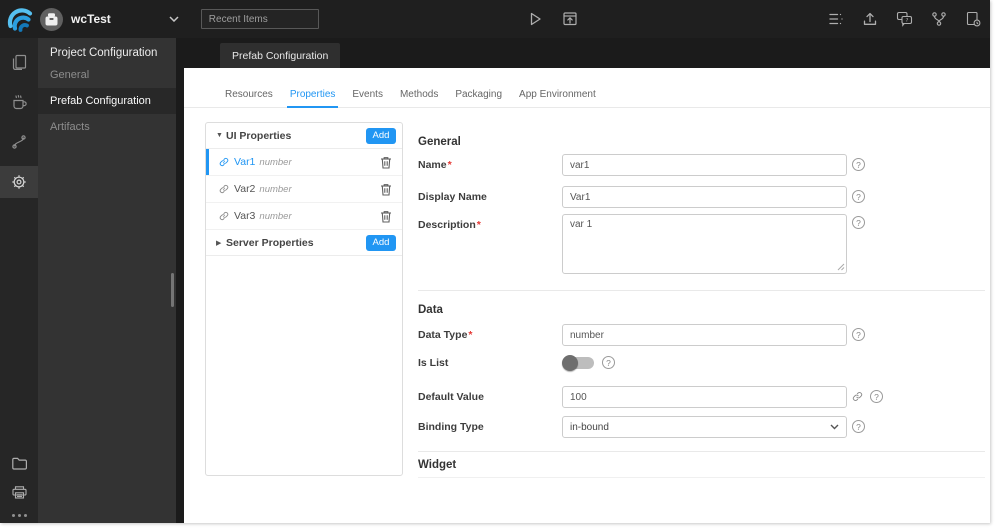 This screenshot has height=528, width=1003. I want to click on is-list-label: Is List, so click(433, 363).